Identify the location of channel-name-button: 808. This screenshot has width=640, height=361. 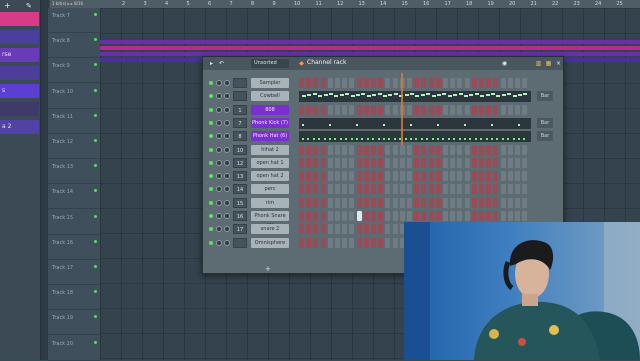
(270, 109).